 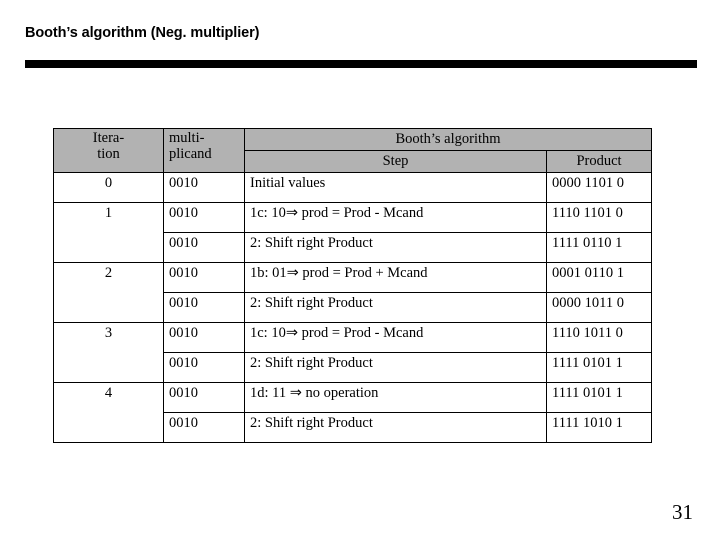 I want to click on cell-product: 0000 1101 0, so click(x=599, y=187).